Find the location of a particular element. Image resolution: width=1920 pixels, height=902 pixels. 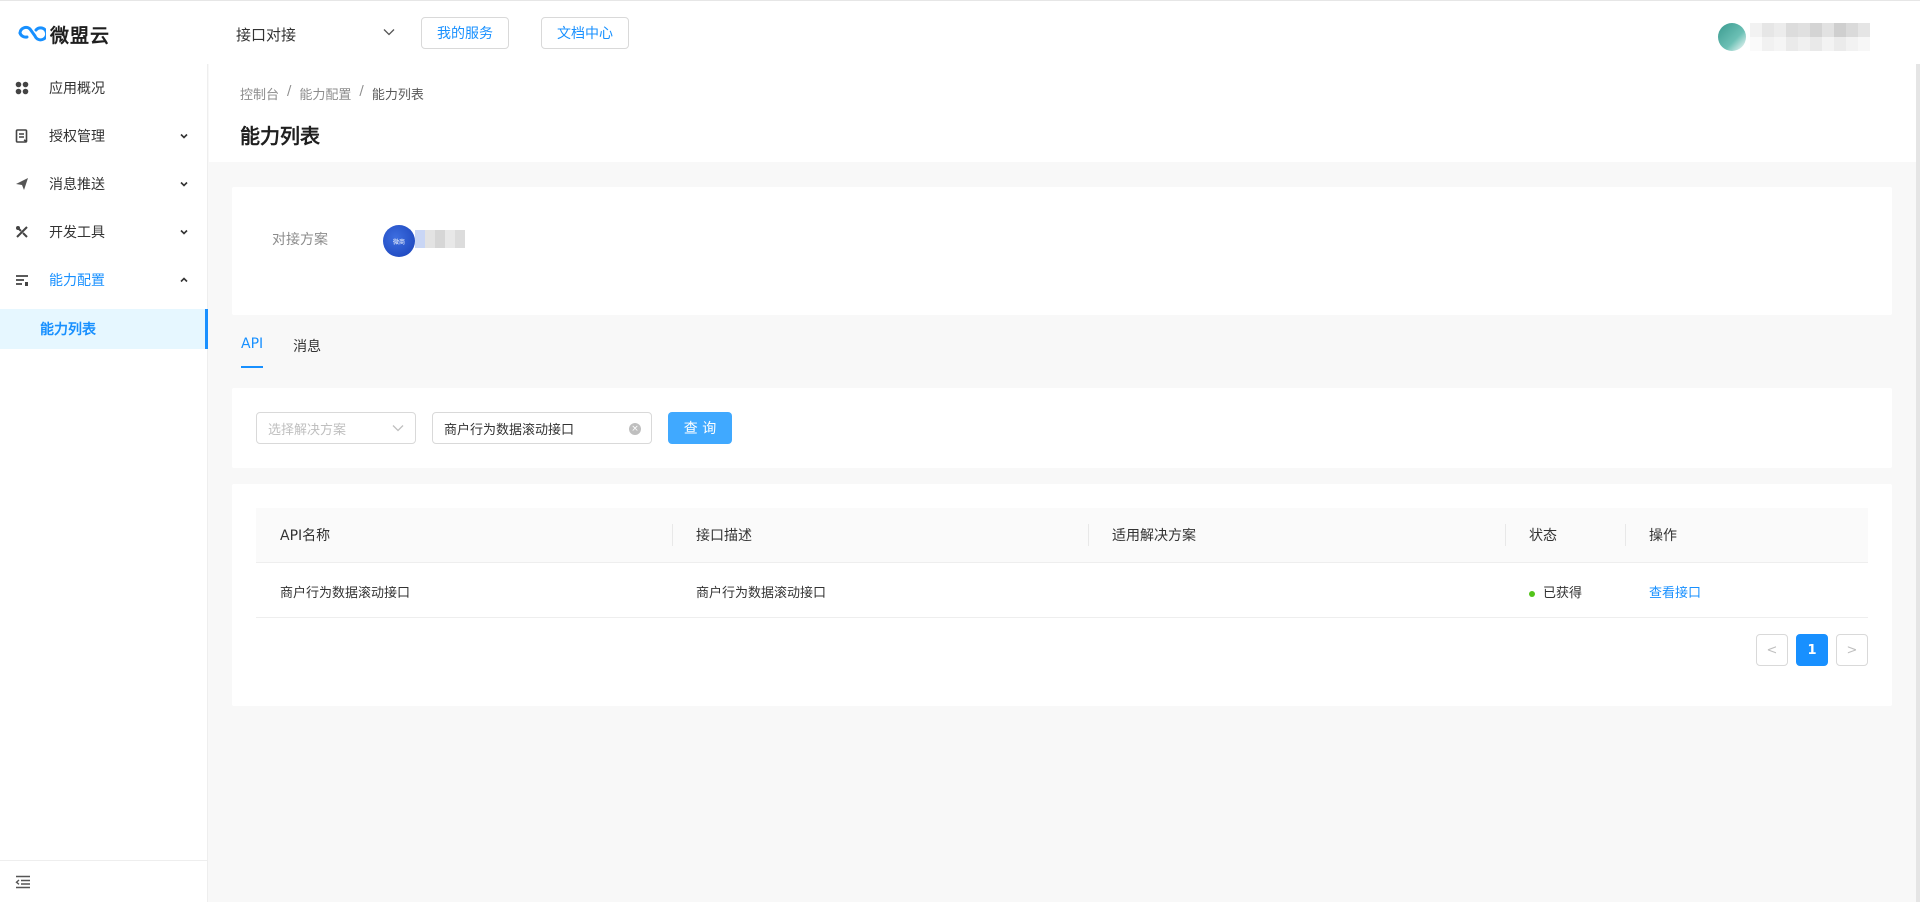

page-header: 控制台 / 能力配置 / 能力列表 能力列表 is located at coordinates (1062, 113).